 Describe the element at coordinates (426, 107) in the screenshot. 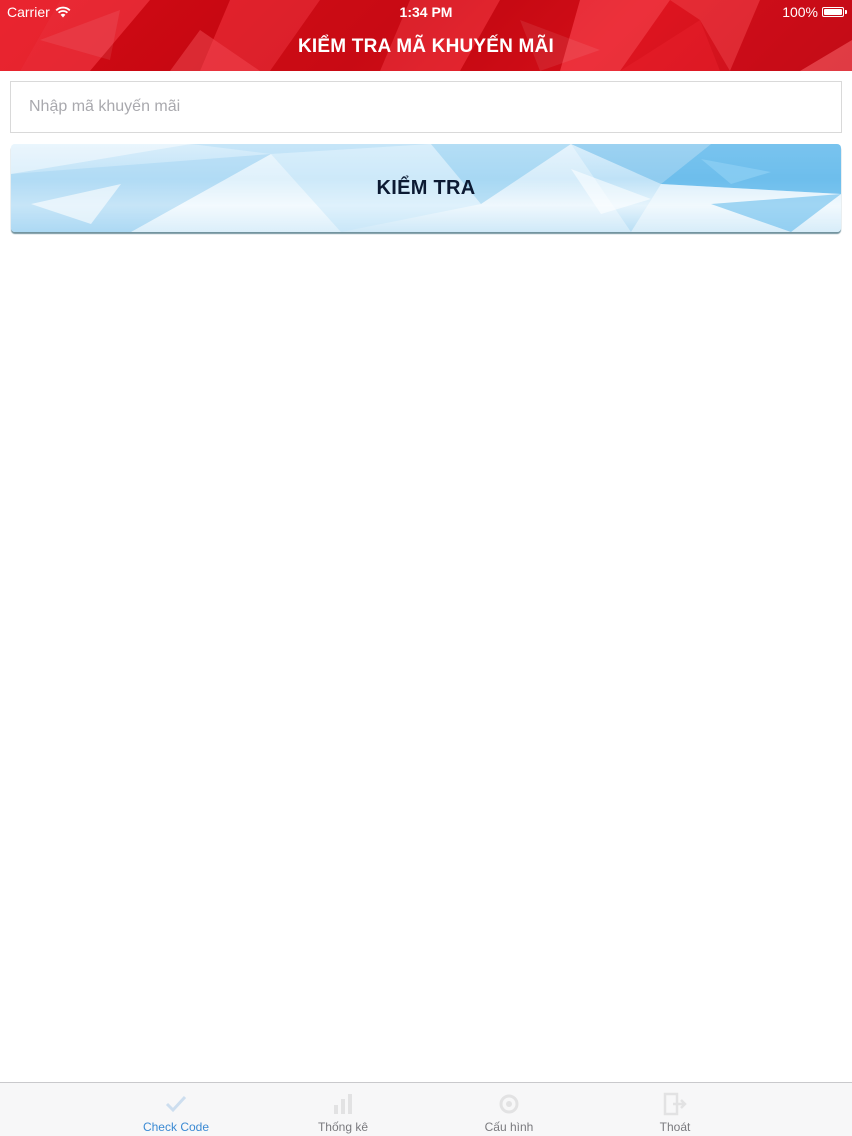

I see `promo-code-input` at that location.